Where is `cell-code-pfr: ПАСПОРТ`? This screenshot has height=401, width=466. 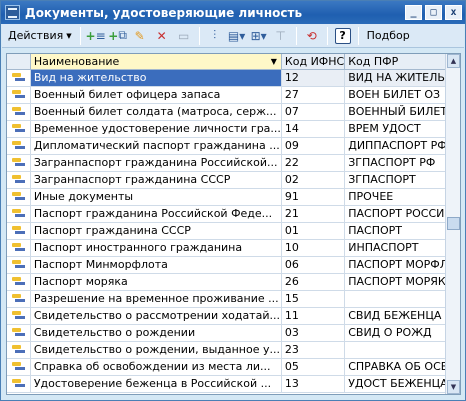
cell-code-pfr: ПАСПОРТ is located at coordinates (402, 231).